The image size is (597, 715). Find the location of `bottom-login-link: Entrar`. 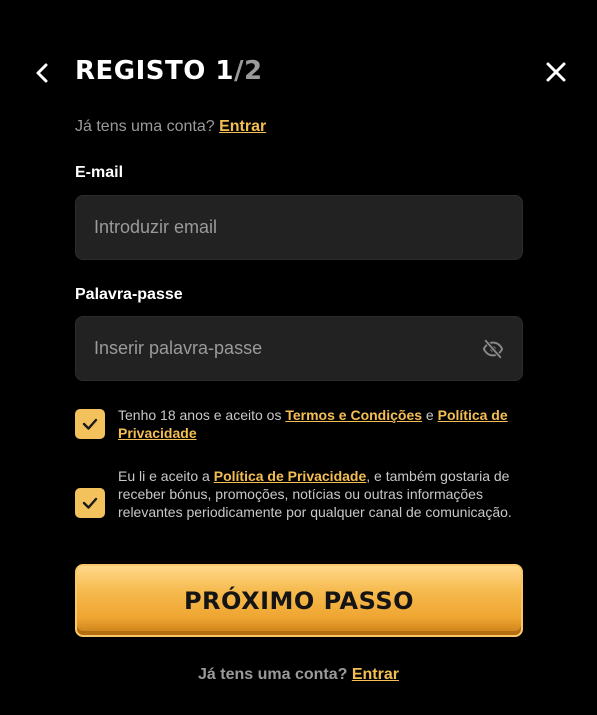

bottom-login-link: Entrar is located at coordinates (375, 674).